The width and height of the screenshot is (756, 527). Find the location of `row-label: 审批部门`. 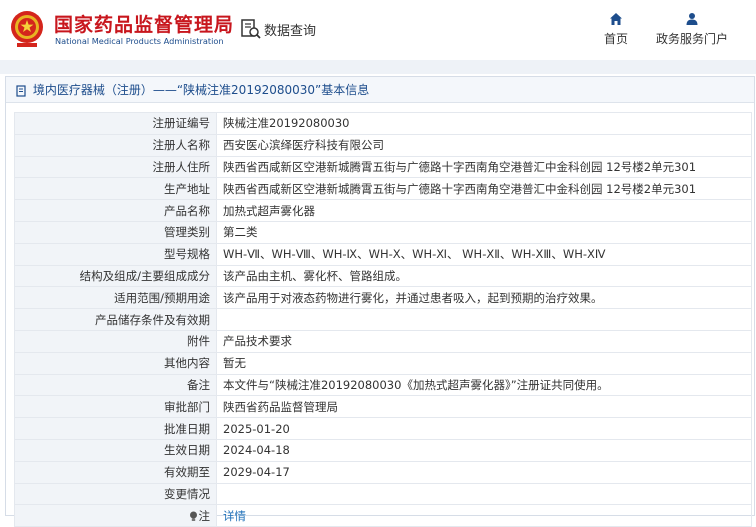

row-label: 审批部门 is located at coordinates (115, 407).